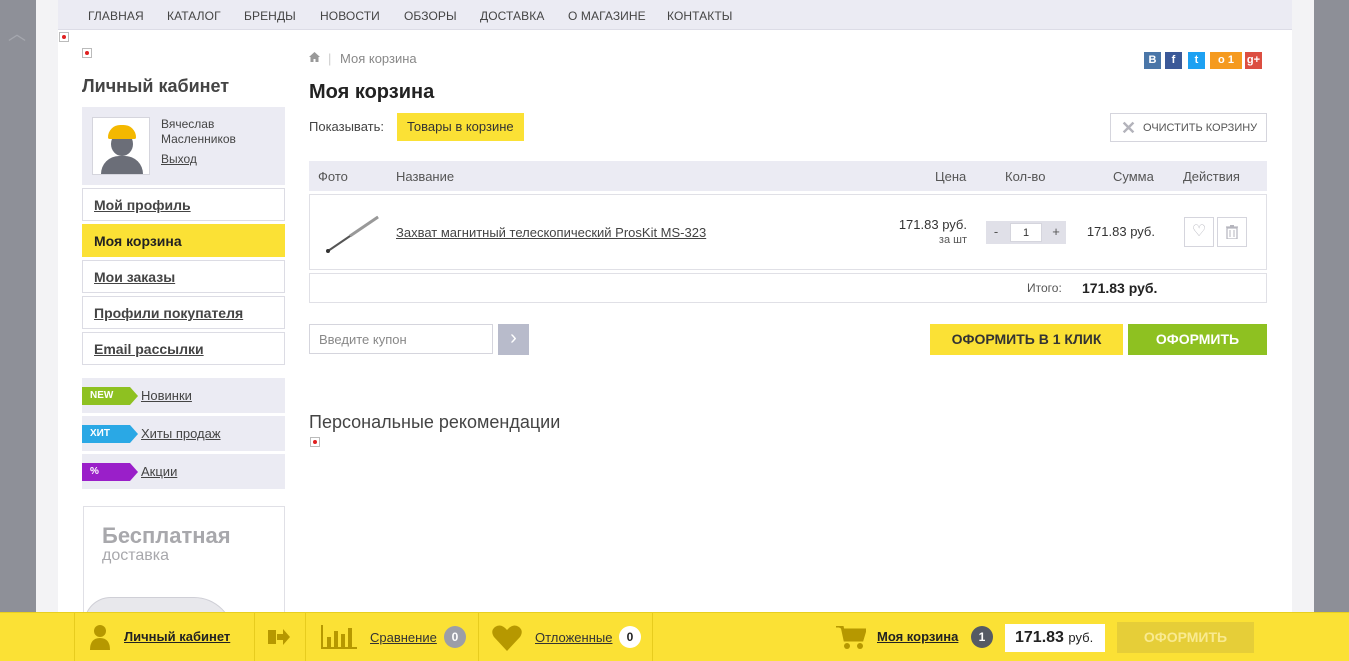  I want to click on bottom-checkout-button: ОФОРМИТЬ, so click(1185, 637).